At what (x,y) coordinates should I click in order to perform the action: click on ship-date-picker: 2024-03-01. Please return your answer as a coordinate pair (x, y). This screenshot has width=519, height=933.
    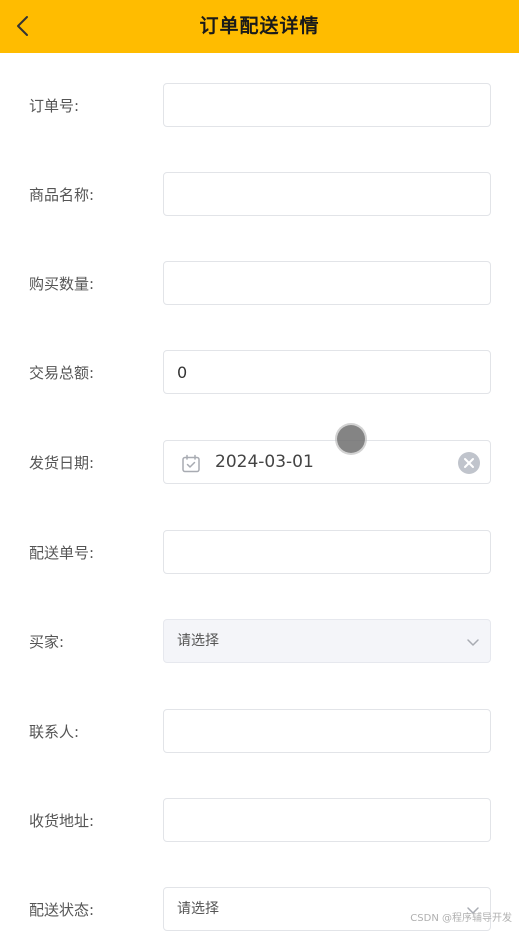
    Looking at the image, I should click on (327, 462).